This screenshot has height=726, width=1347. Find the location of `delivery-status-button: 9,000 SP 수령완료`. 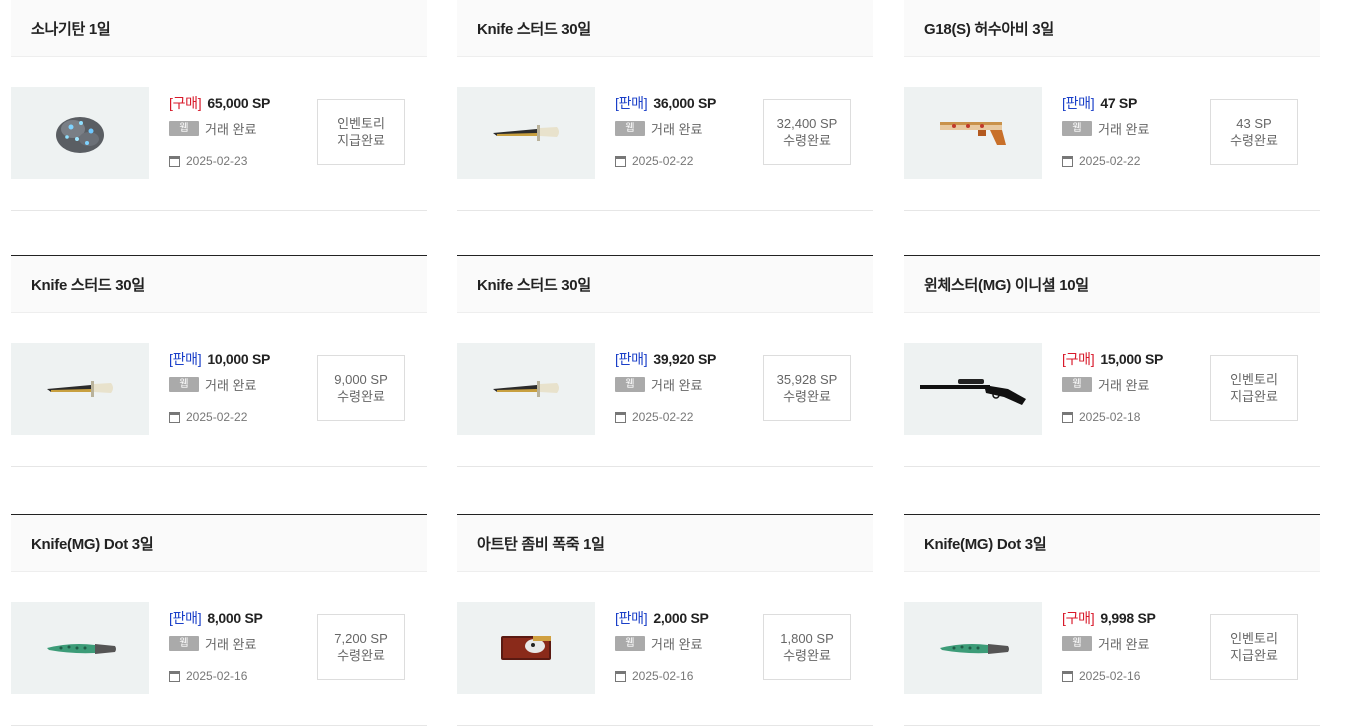

delivery-status-button: 9,000 SP 수령완료 is located at coordinates (361, 388).